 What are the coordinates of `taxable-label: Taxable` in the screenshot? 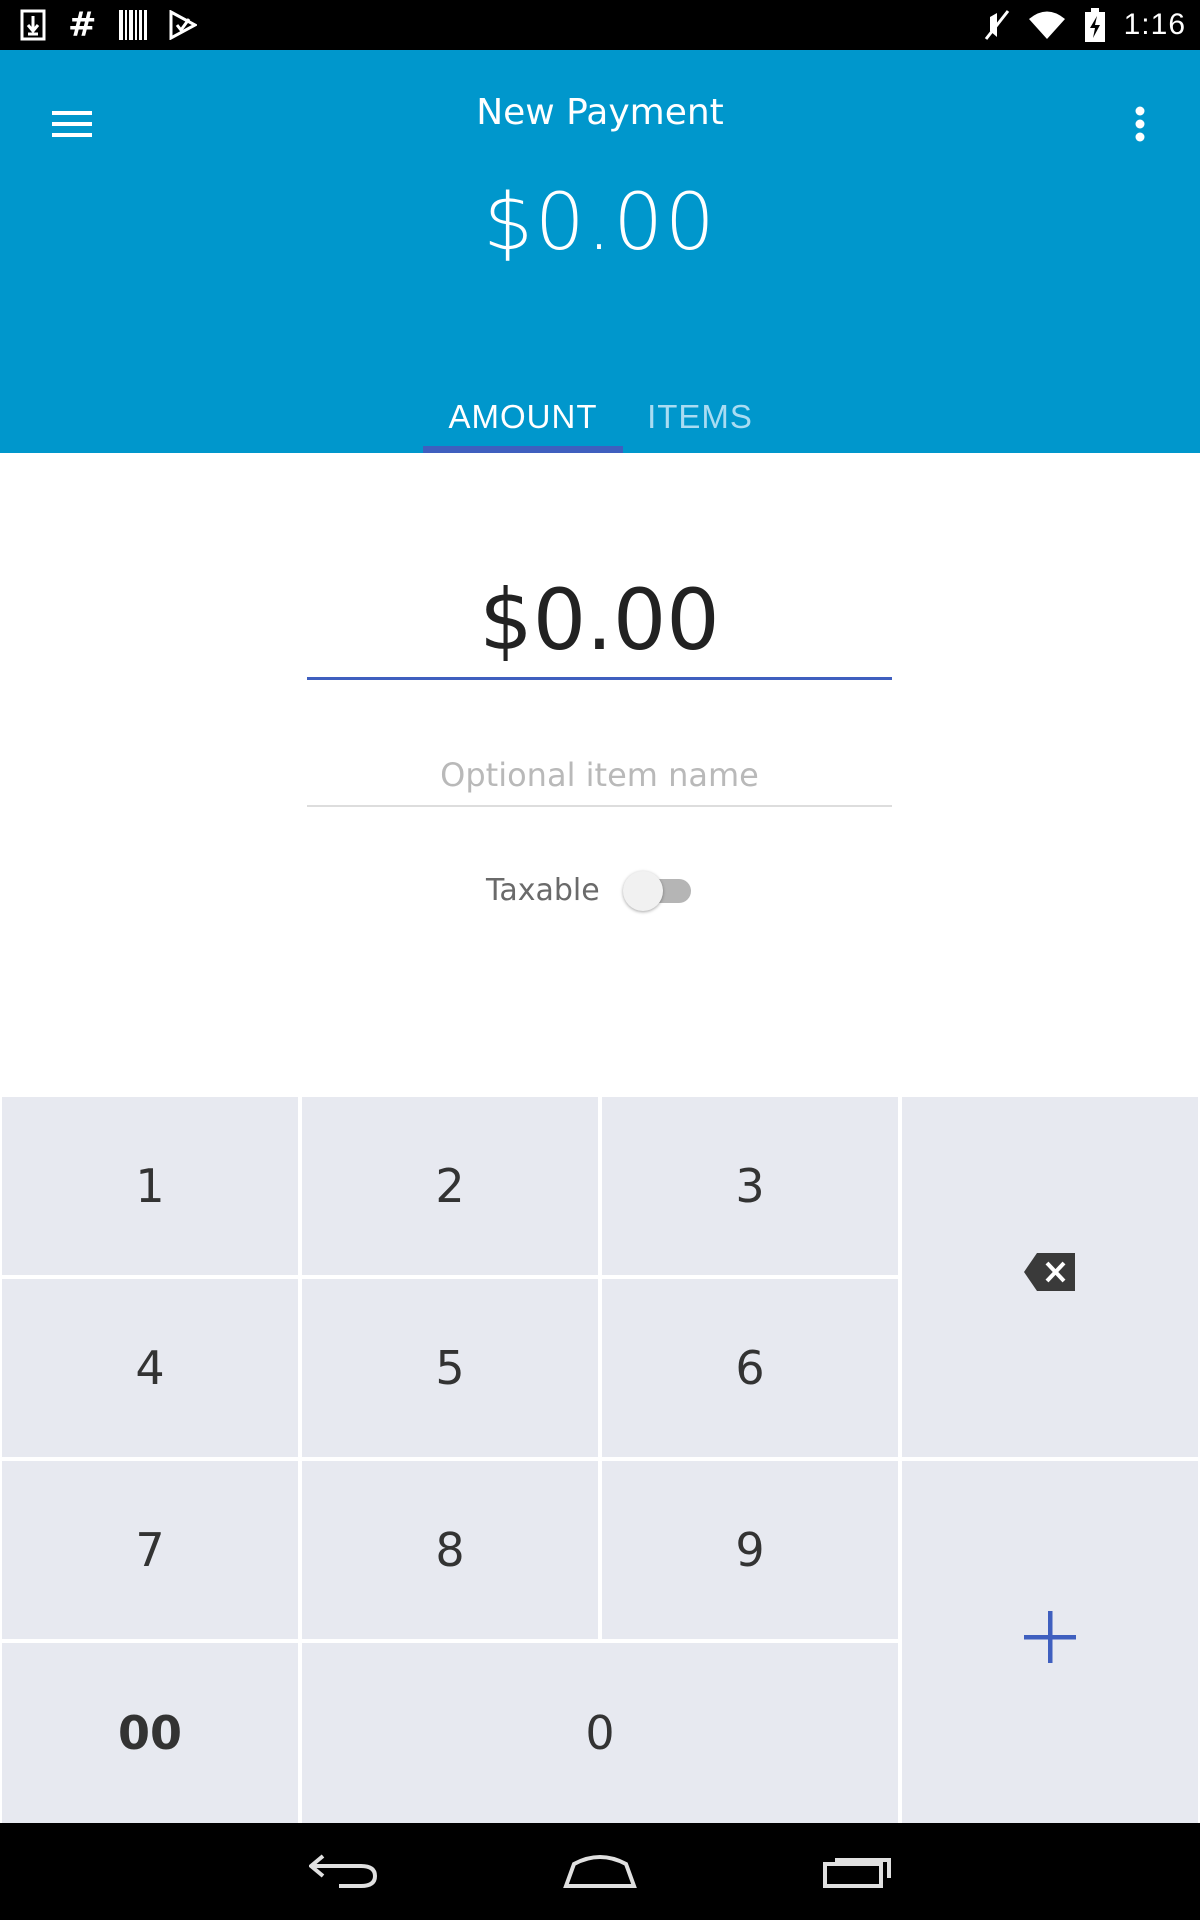 It's located at (543, 890).